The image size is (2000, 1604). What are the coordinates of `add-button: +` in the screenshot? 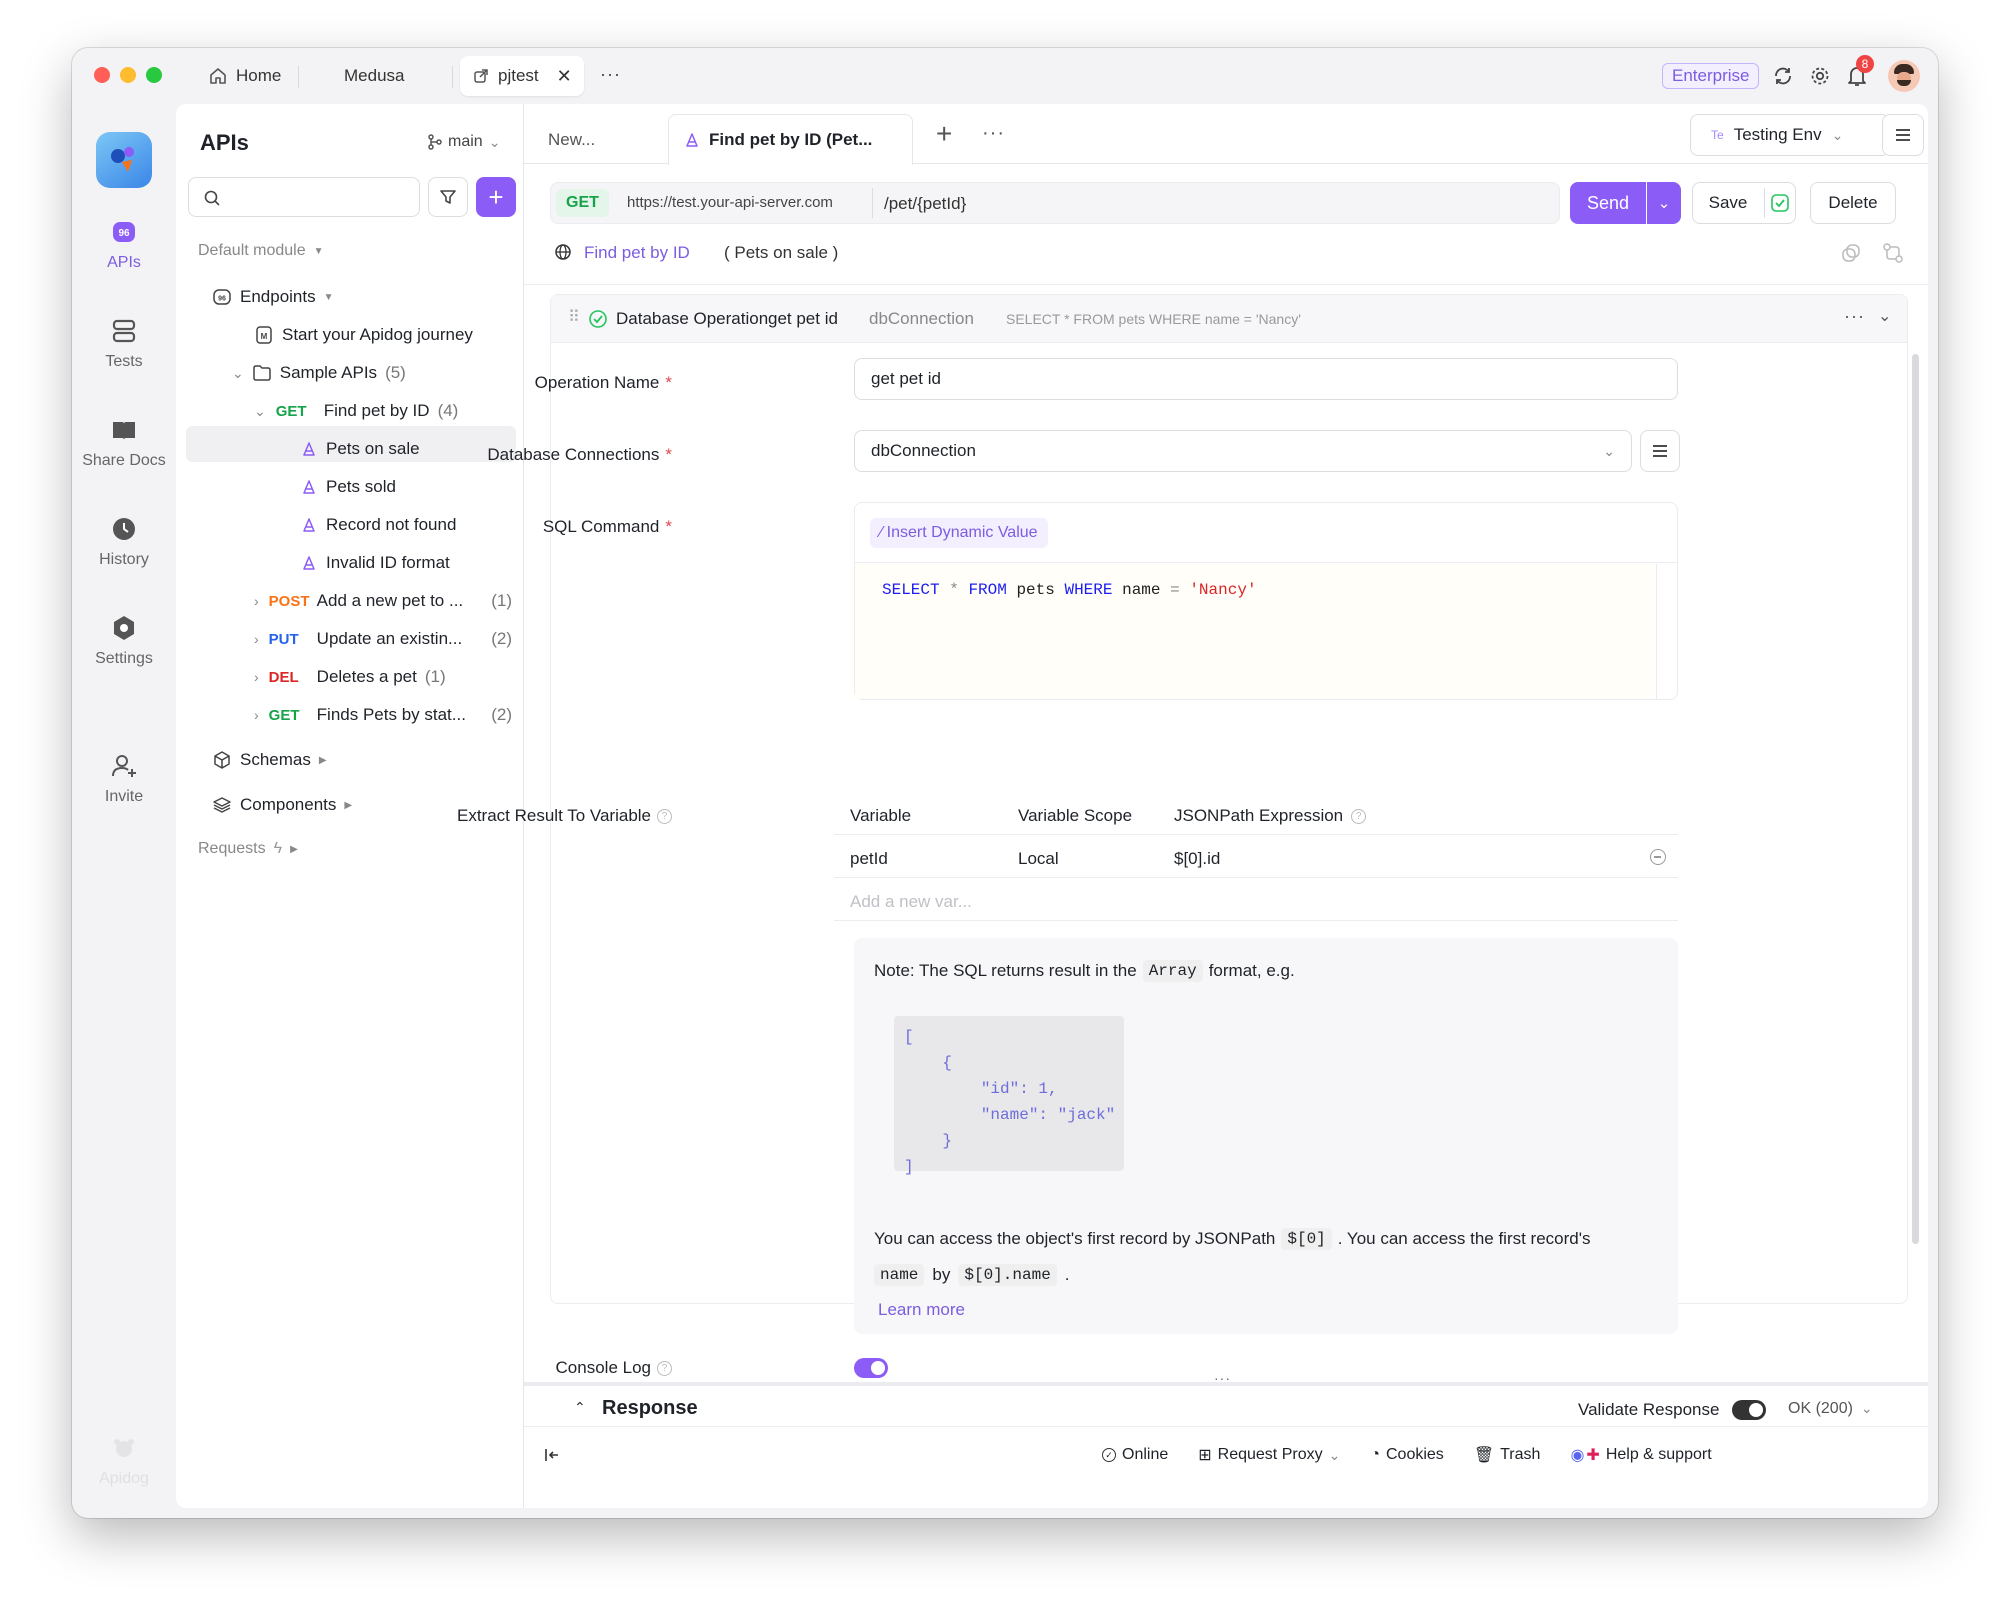 It's located at (496, 197).